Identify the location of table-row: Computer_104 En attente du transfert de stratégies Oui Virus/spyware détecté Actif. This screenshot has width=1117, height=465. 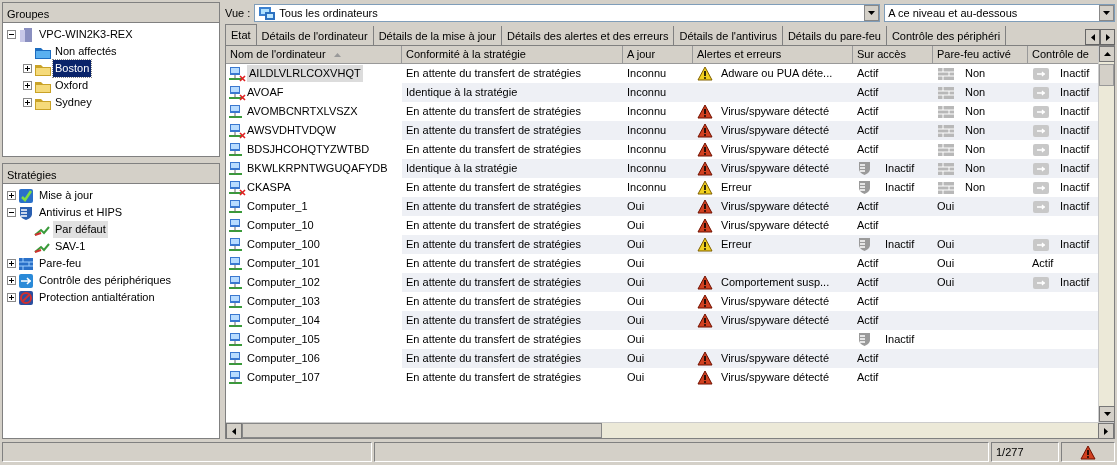
(662, 320).